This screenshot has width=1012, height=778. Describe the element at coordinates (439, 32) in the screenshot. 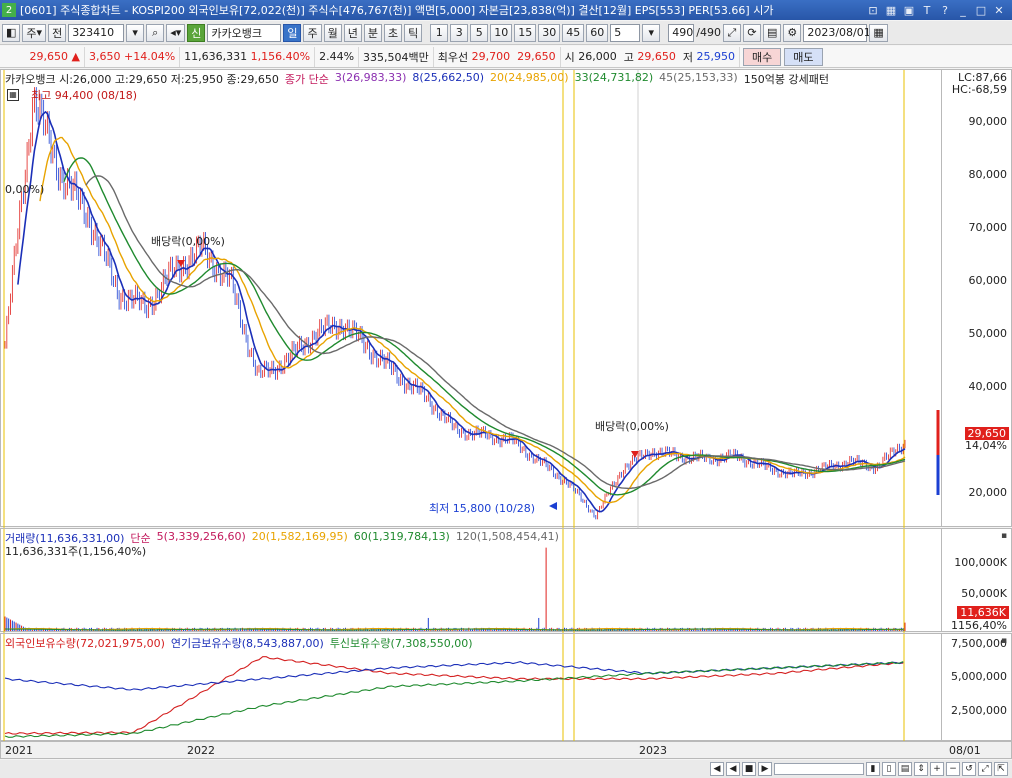

I see `interval-1: 1` at that location.